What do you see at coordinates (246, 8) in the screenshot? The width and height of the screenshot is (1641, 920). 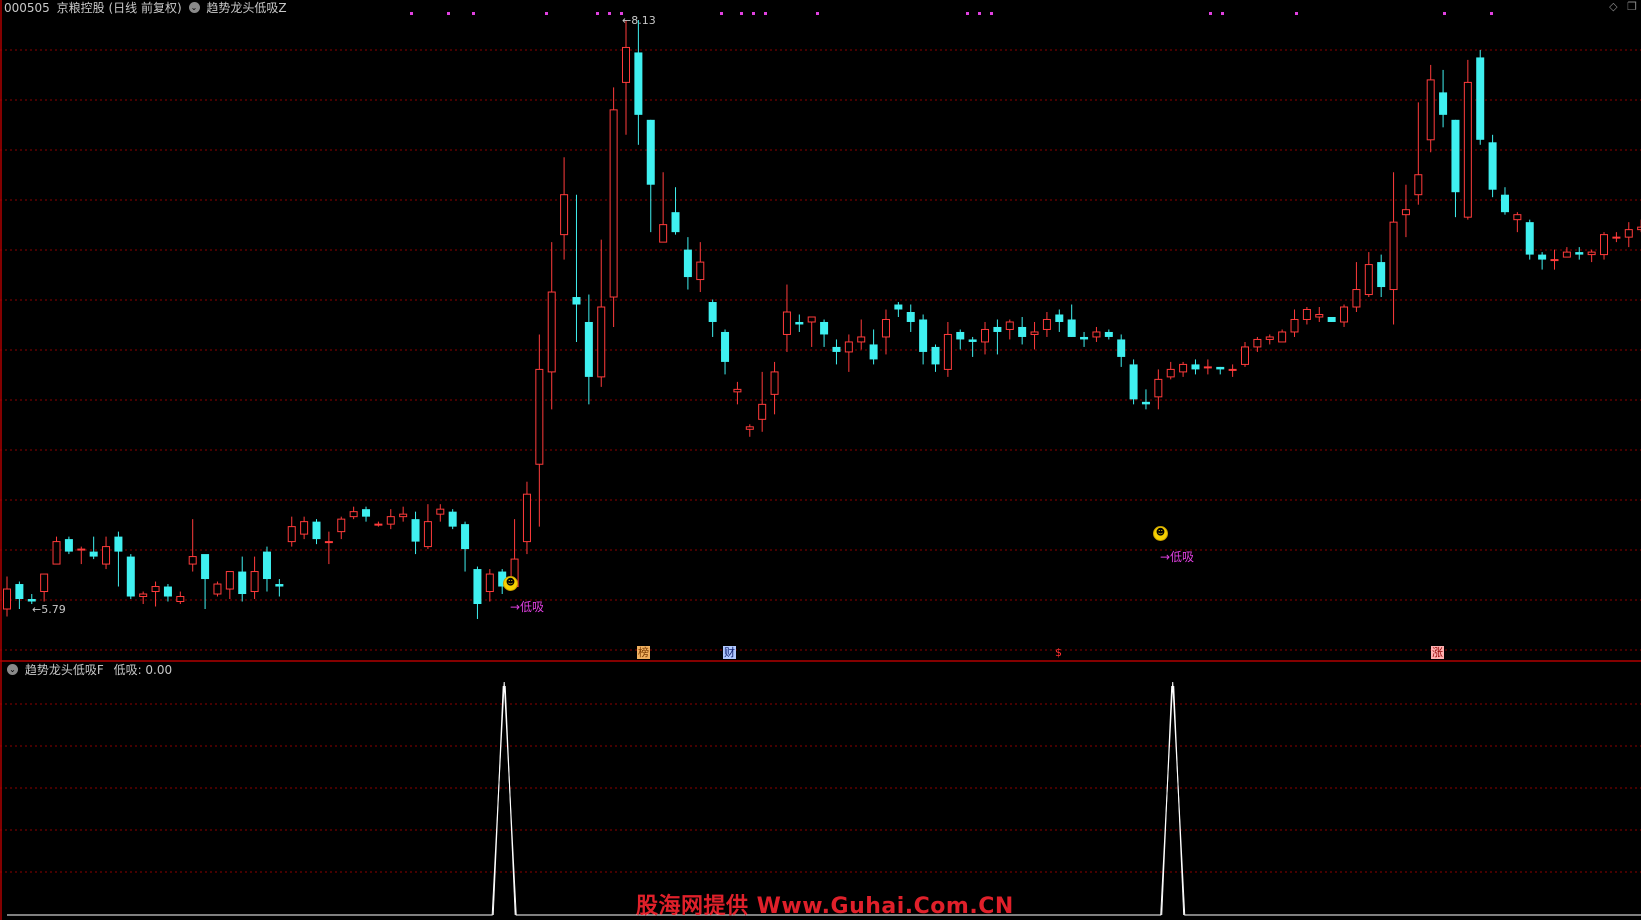 I see `main-indicator-name: 趋势龙头低吸Z` at bounding box center [246, 8].